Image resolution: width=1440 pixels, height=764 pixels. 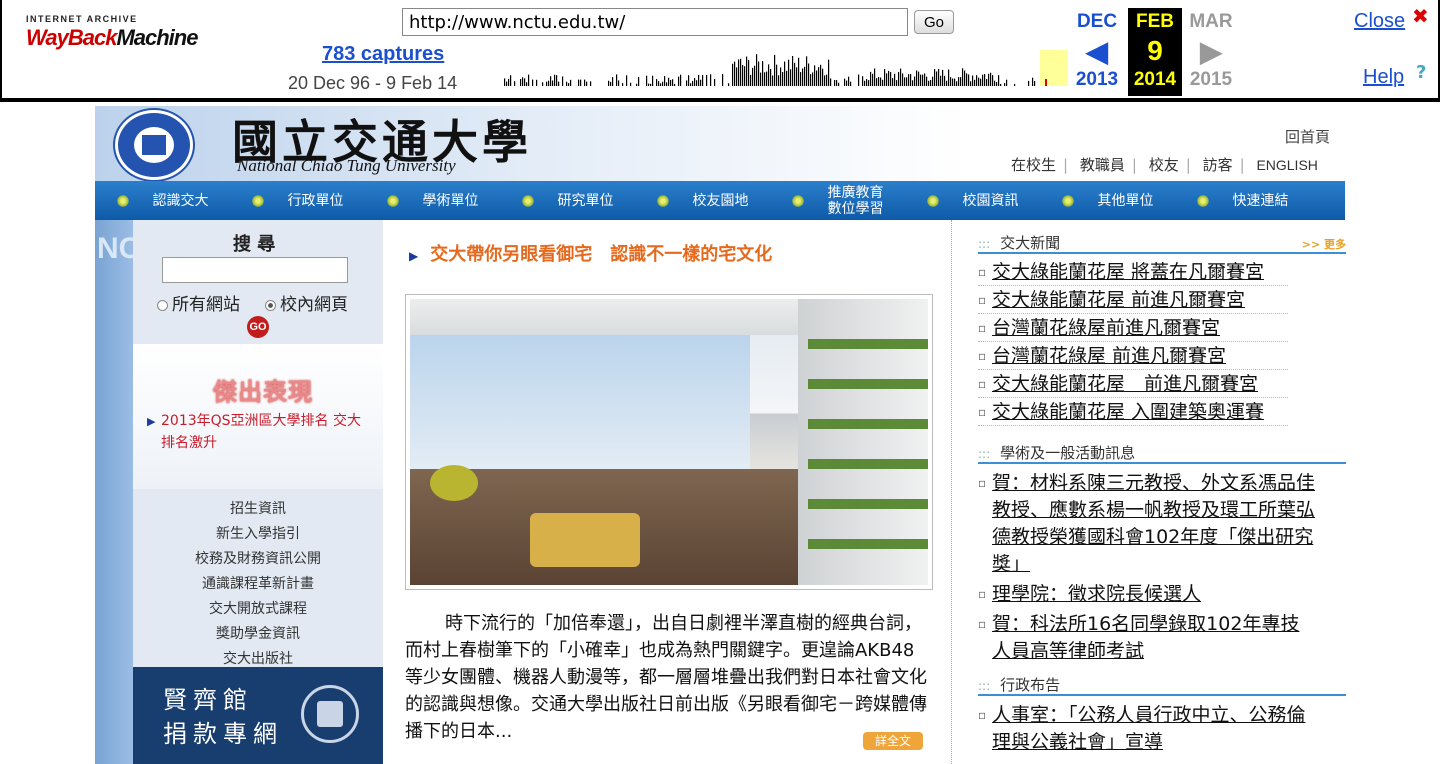 What do you see at coordinates (154, 145) in the screenshot?
I see `university-emblem-icon` at bounding box center [154, 145].